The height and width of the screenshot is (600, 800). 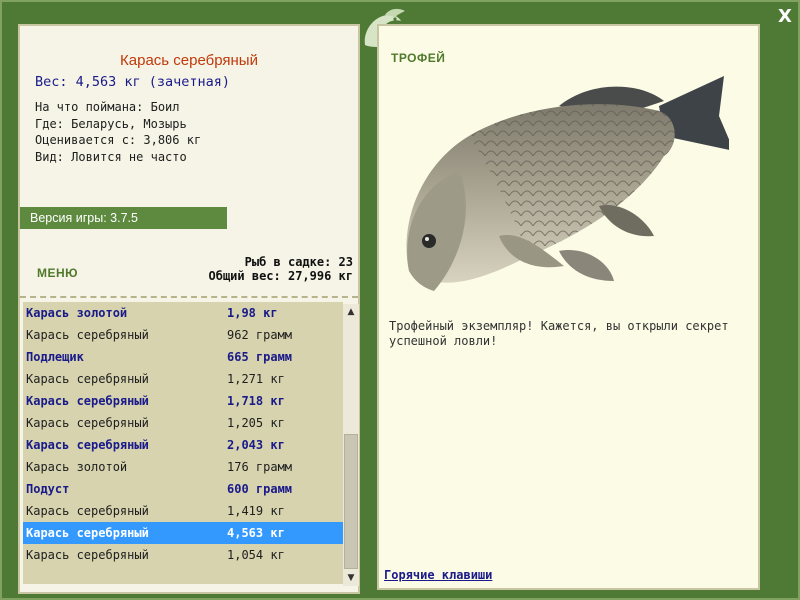 What do you see at coordinates (189, 297) in the screenshot?
I see `dashed-separator` at bounding box center [189, 297].